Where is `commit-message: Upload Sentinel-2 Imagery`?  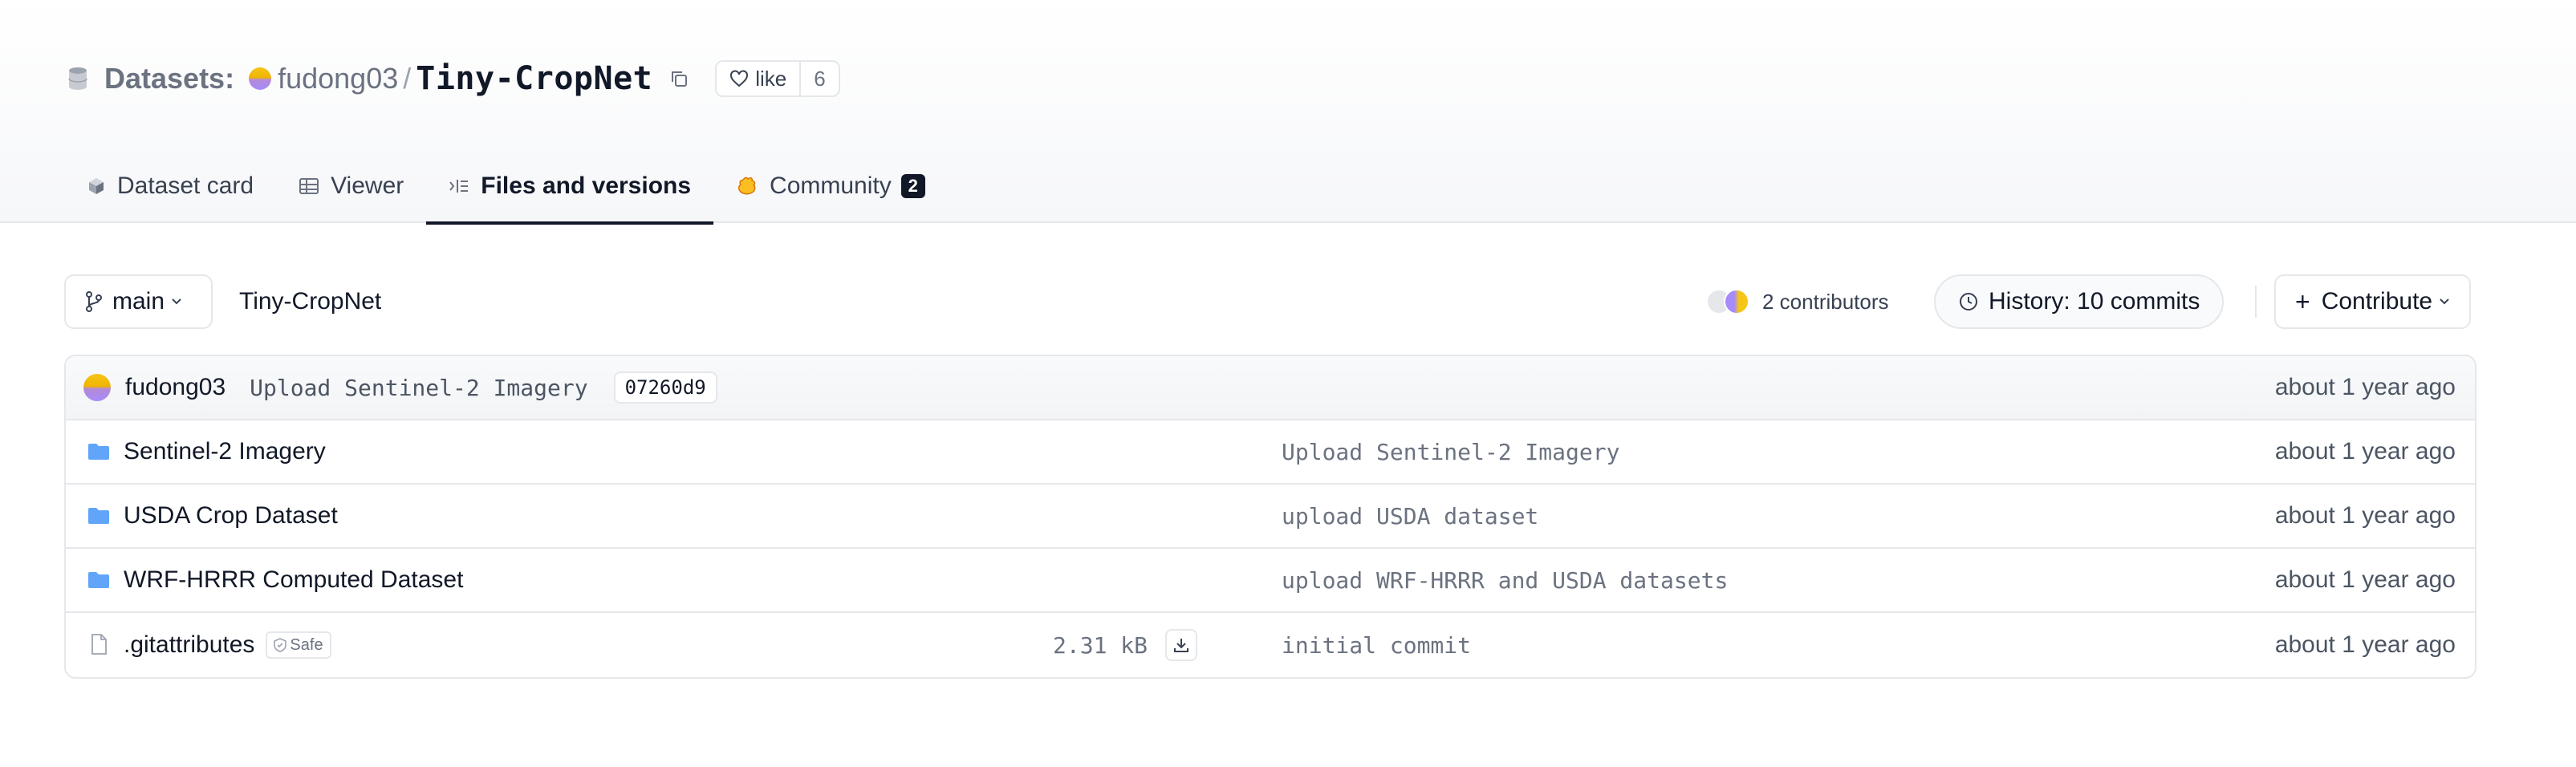
commit-message: Upload Sentinel-2 Imagery is located at coordinates (419, 388).